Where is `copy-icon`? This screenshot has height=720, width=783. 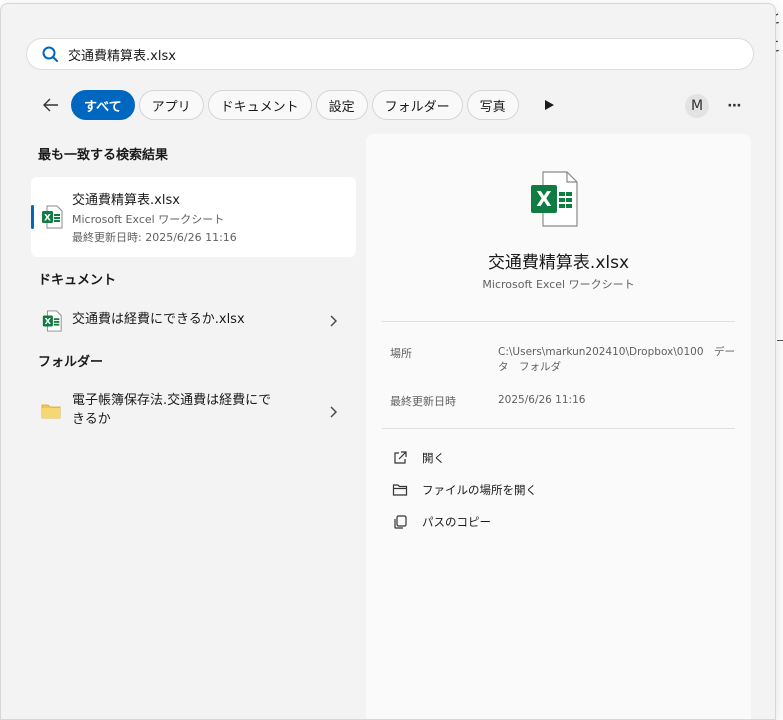
copy-icon is located at coordinates (400, 522).